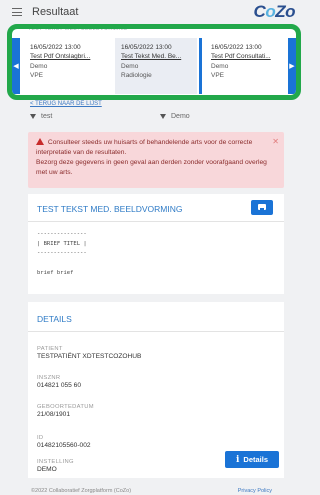 This screenshot has height=495, width=320. I want to click on field-label: ID, so click(40, 438).